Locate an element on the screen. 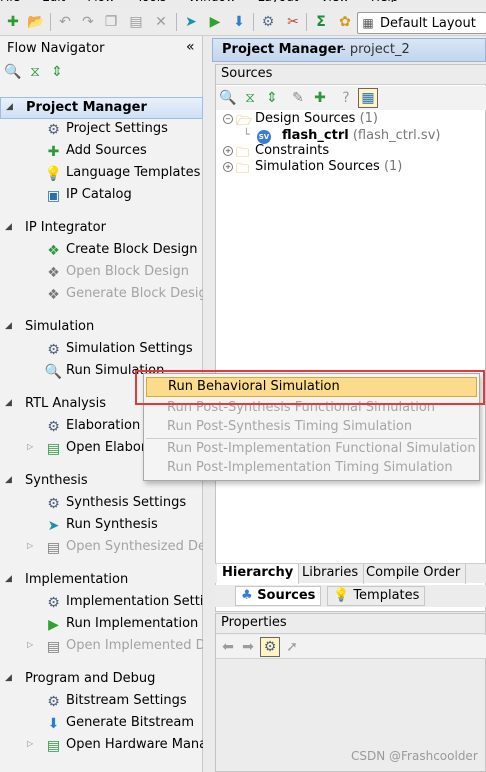  subtab-templates: 💡 Templates is located at coordinates (376, 596).